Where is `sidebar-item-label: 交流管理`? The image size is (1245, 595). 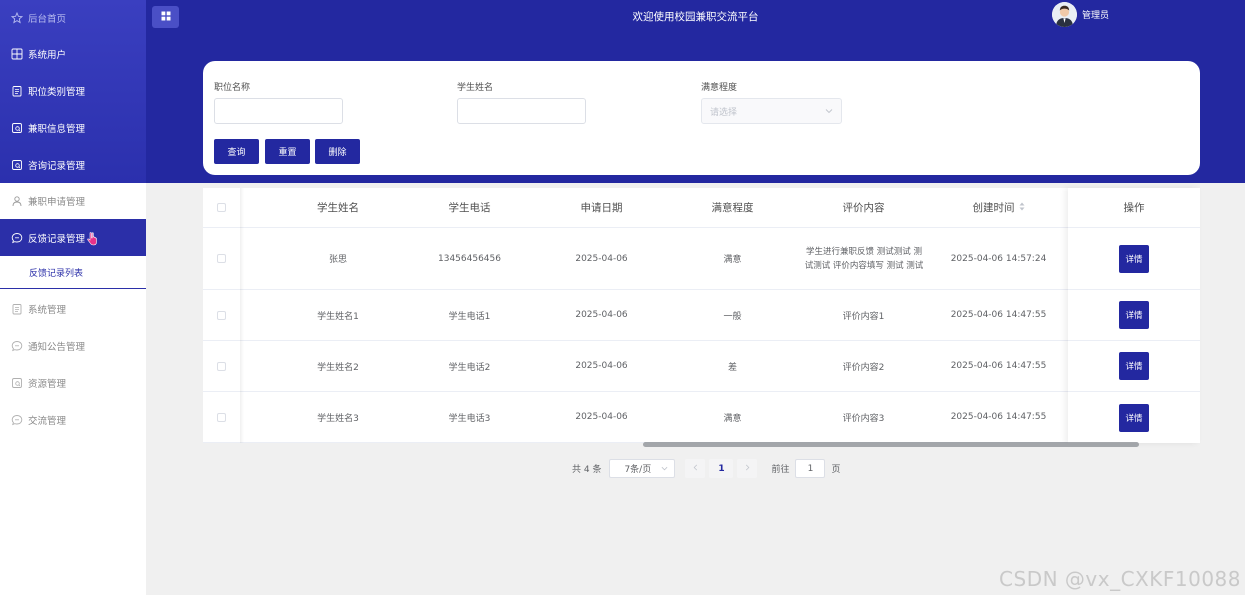 sidebar-item-label: 交流管理 is located at coordinates (47, 421).